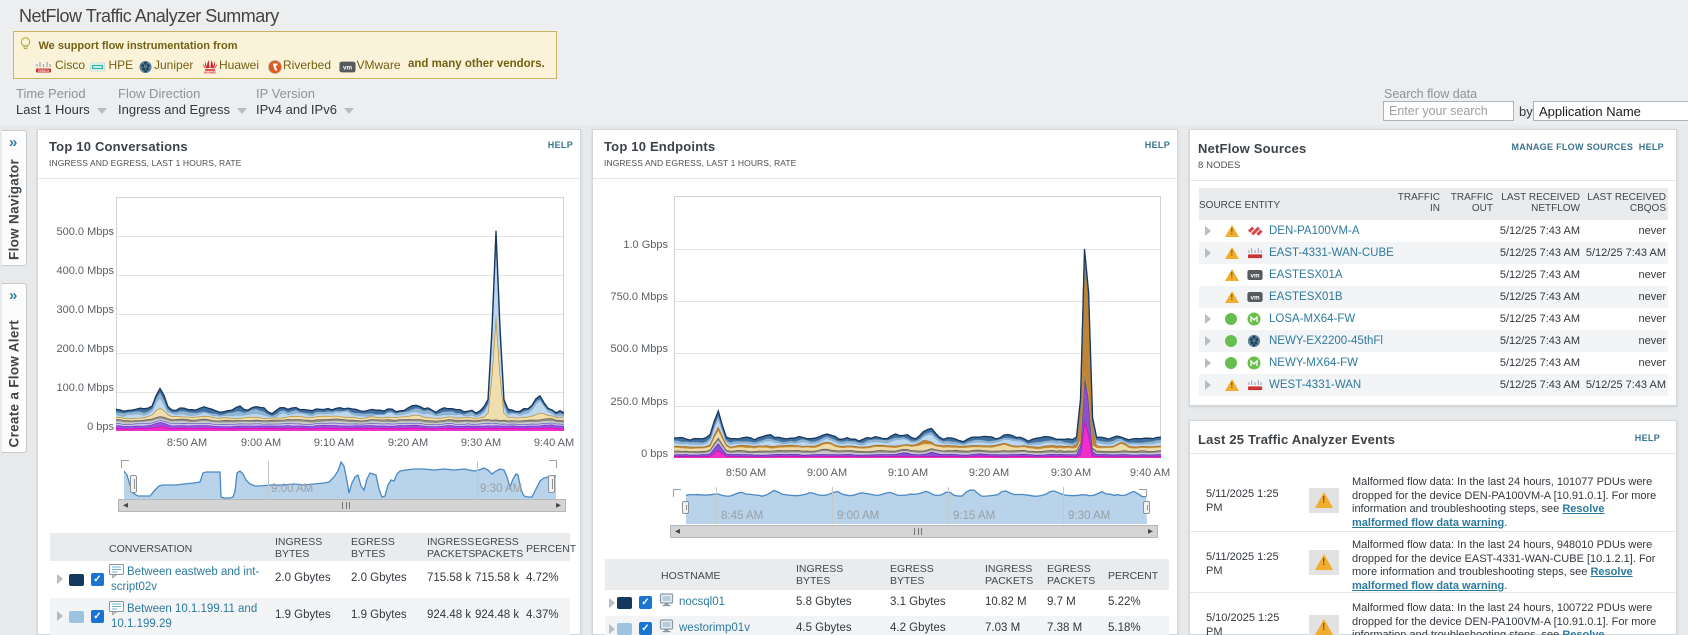 The width and height of the screenshot is (1688, 635). I want to click on svg-text: CISCO, so click(43, 71).